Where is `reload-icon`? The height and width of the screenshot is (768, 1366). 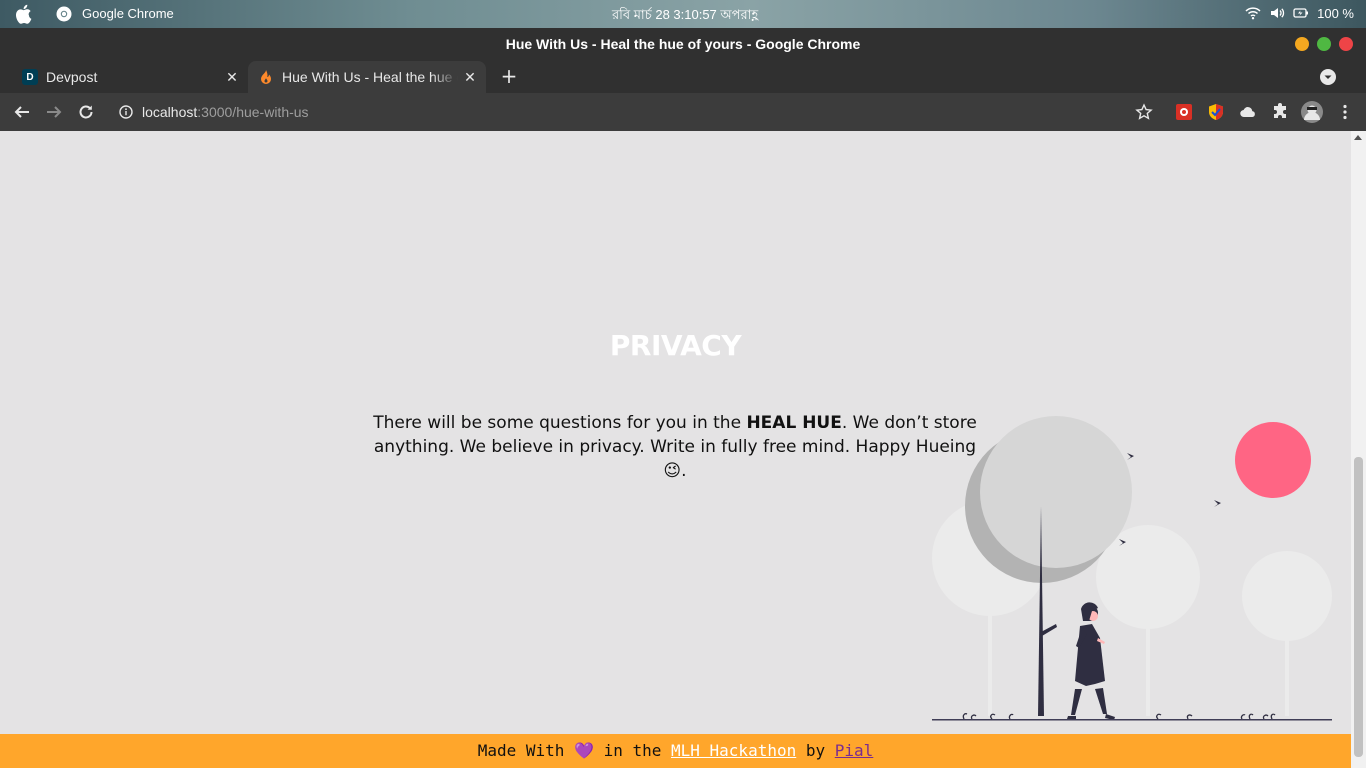
reload-icon is located at coordinates (86, 112).